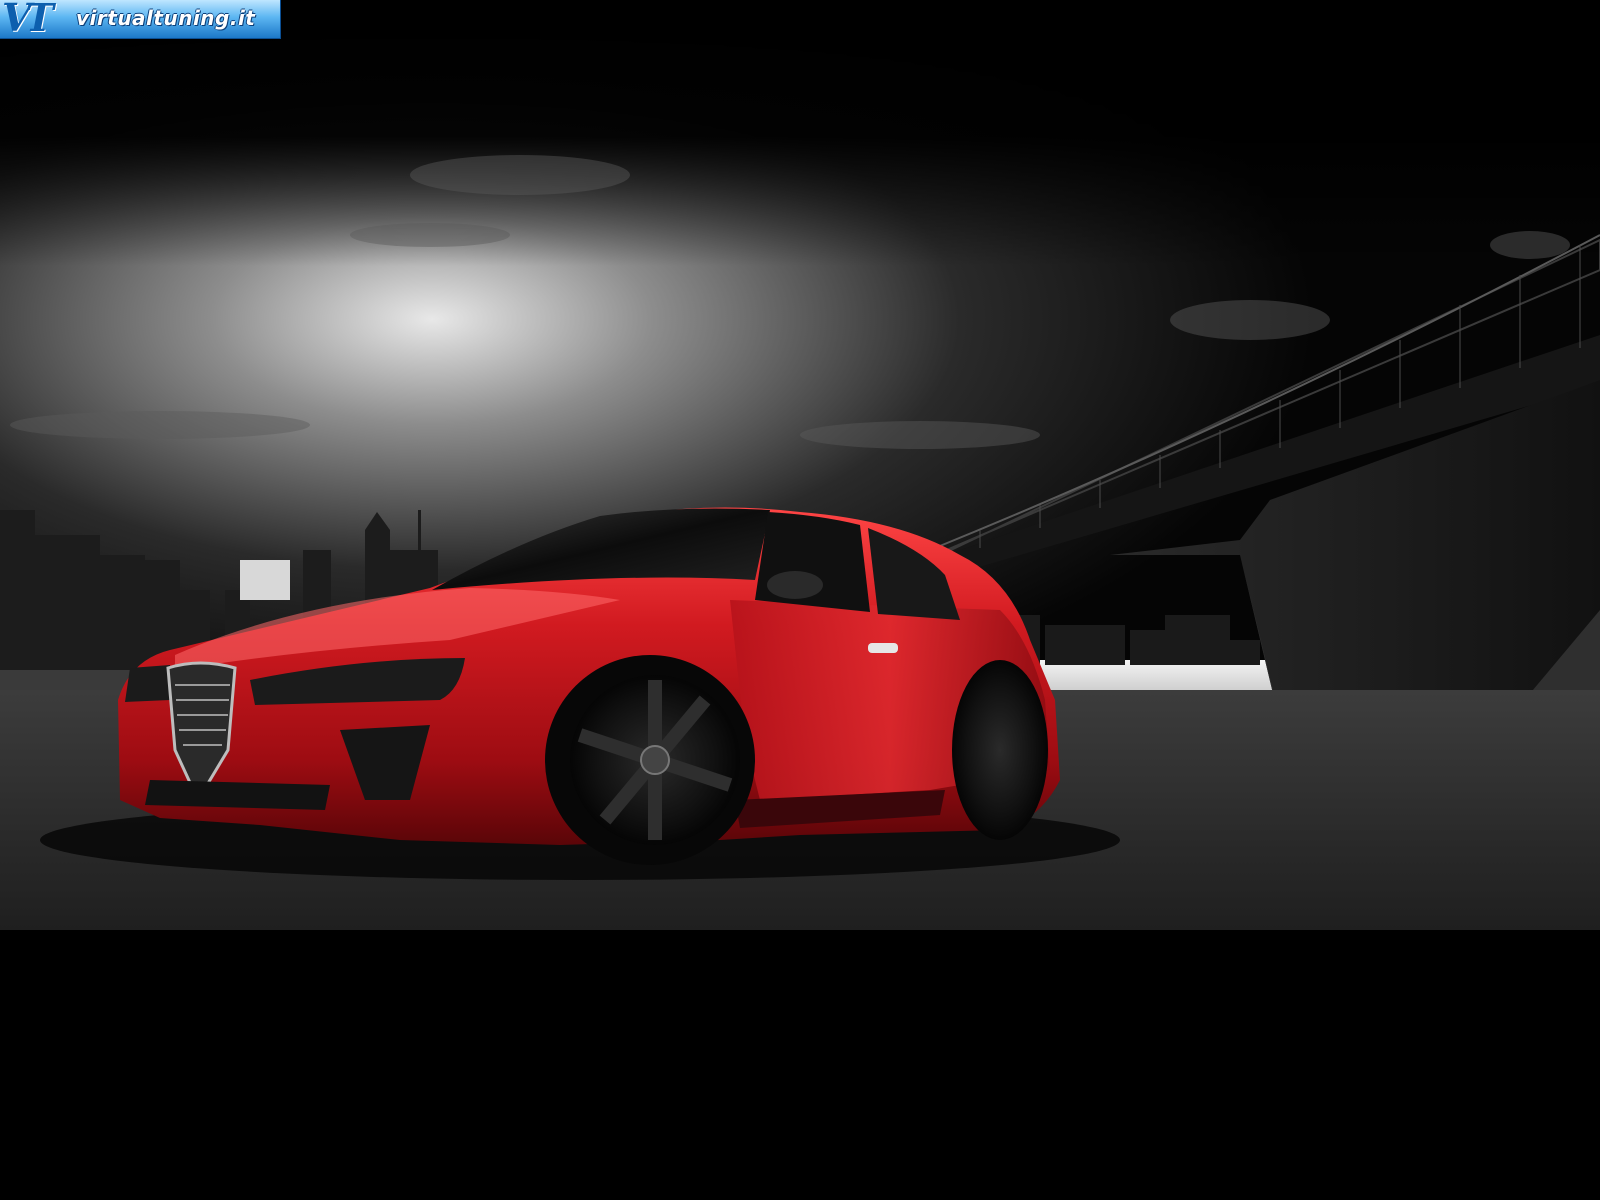 Image resolution: width=1600 pixels, height=1200 pixels. I want to click on virtualtuning-watermark: VT virtualtuning.it, so click(140, 19).